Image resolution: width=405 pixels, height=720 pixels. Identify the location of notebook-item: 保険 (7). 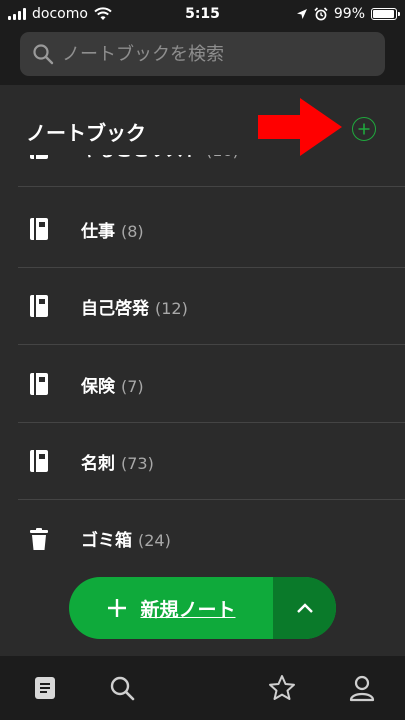
(211, 384).